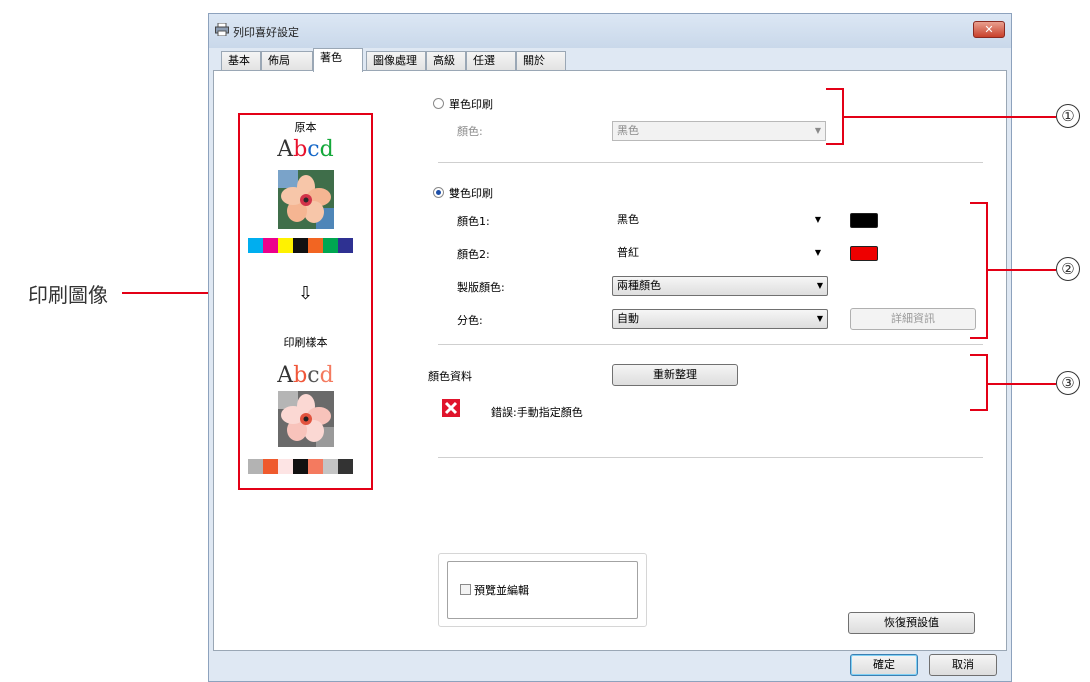 Image resolution: width=1090 pixels, height=682 pixels. Describe the element at coordinates (628, 130) in the screenshot. I see `mono-color-value: 黑色` at that location.